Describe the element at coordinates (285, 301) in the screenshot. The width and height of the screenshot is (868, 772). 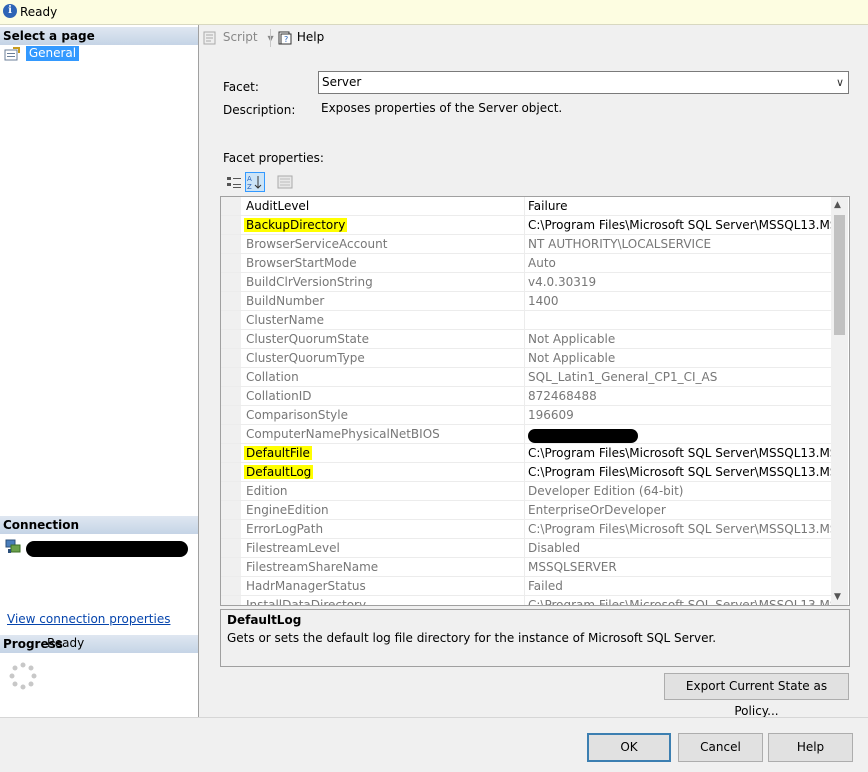
I see `property-name: BuildNumber` at that location.